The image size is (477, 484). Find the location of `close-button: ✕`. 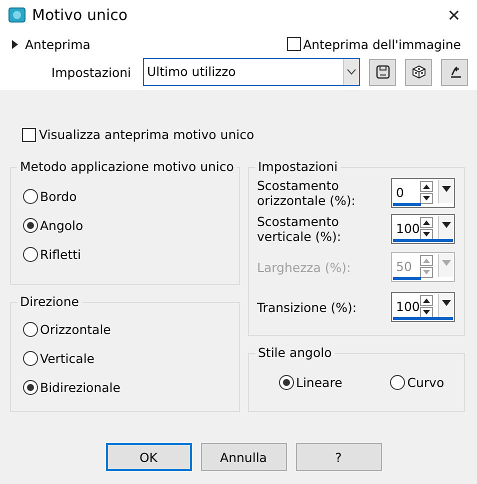

close-button: ✕ is located at coordinates (454, 15).